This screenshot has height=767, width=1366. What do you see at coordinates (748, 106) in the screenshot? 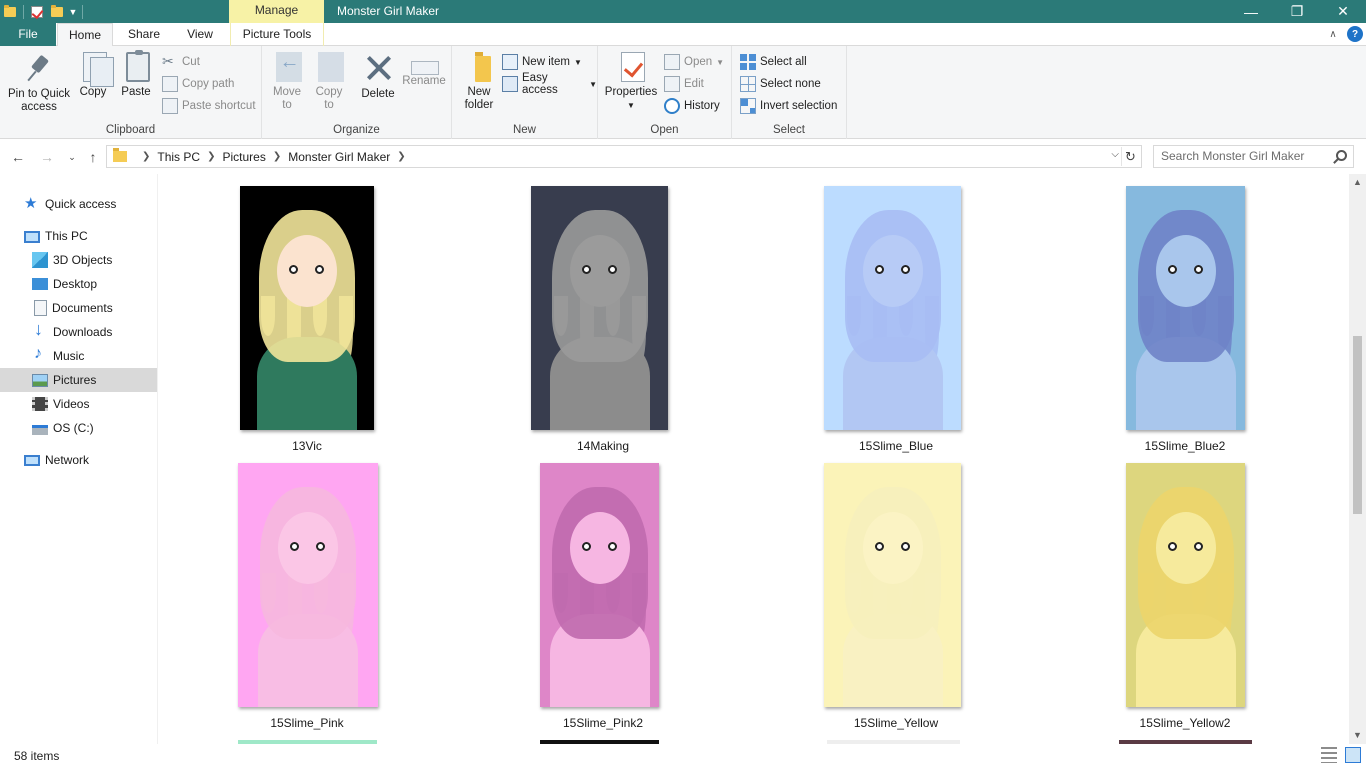
I see `invert-selection-icon` at bounding box center [748, 106].